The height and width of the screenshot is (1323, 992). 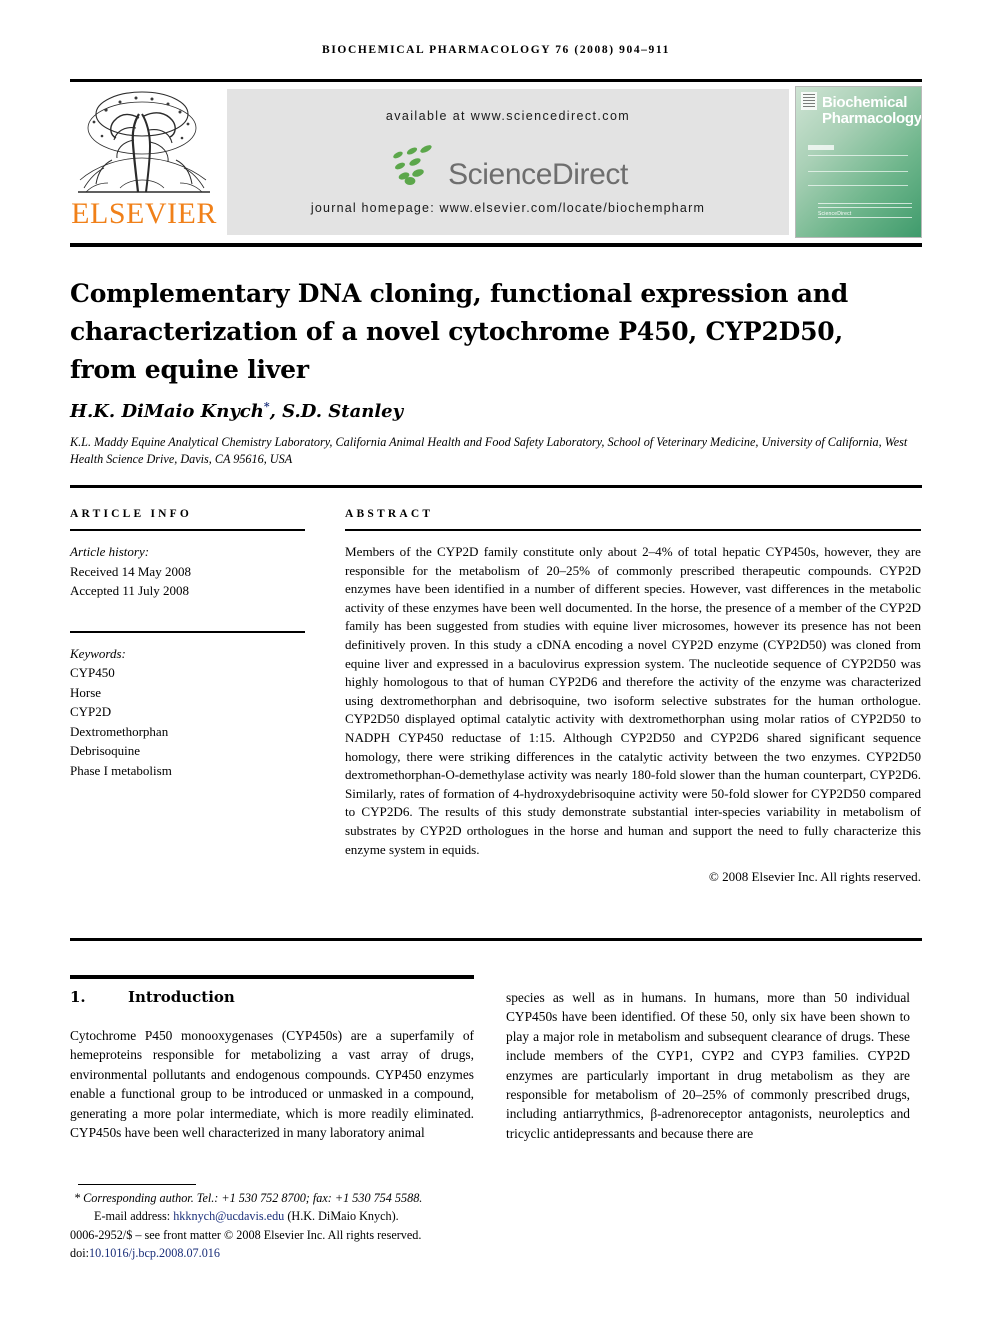 What do you see at coordinates (858, 162) in the screenshot?
I see `journal-cover-thumbnail: Biochemical Pharmacology ScienceDirect` at bounding box center [858, 162].